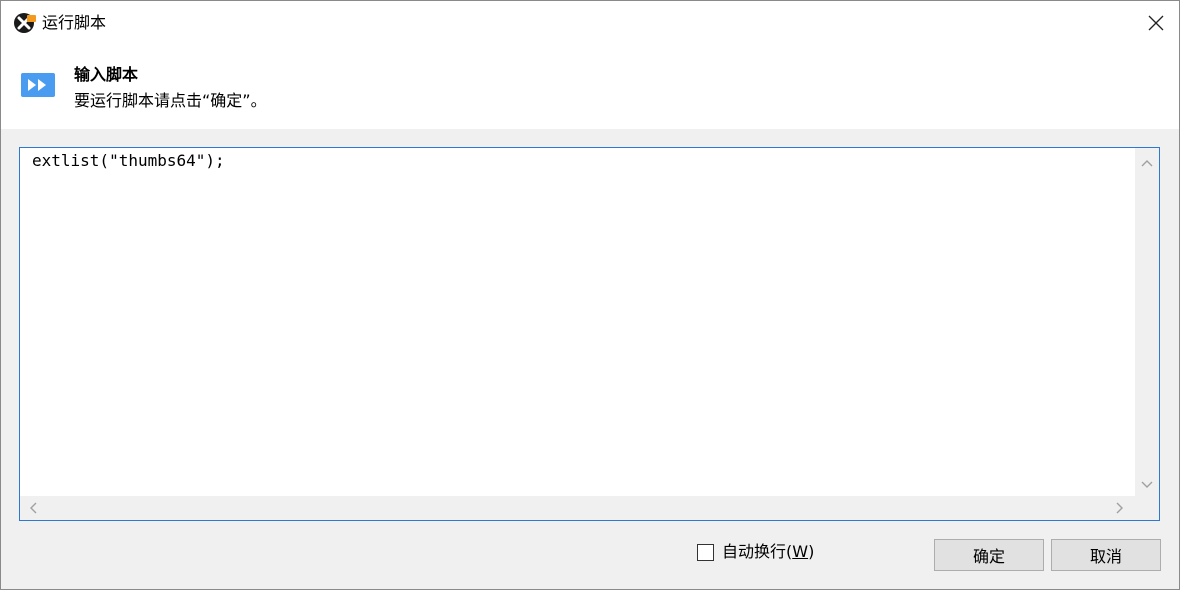  Describe the element at coordinates (106, 74) in the screenshot. I see `header-title: 输入脚本` at that location.